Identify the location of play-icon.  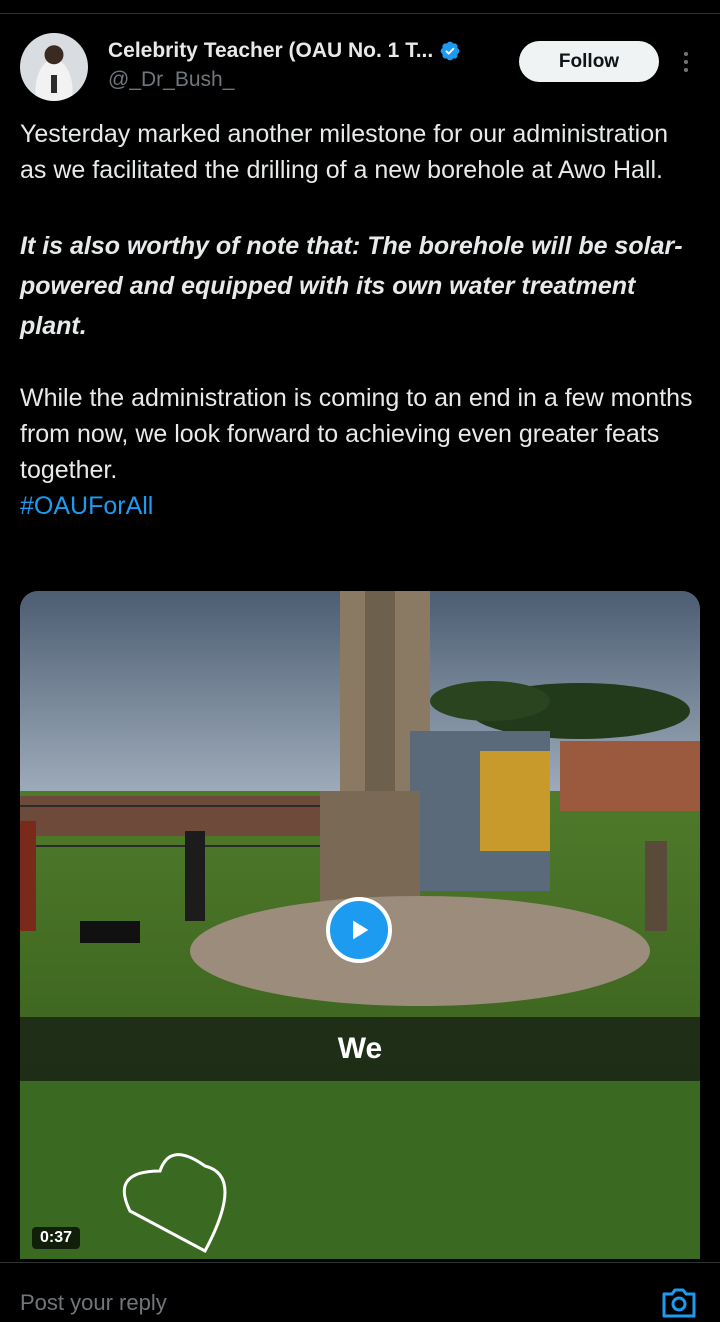
(361, 930).